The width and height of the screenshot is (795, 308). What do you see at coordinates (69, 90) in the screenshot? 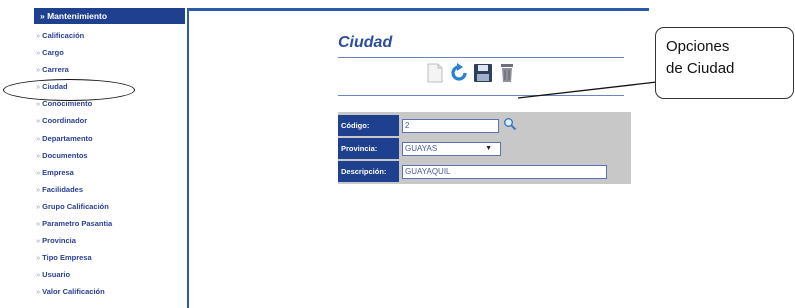
I see `ciudad-highlight-ellipse` at bounding box center [69, 90].